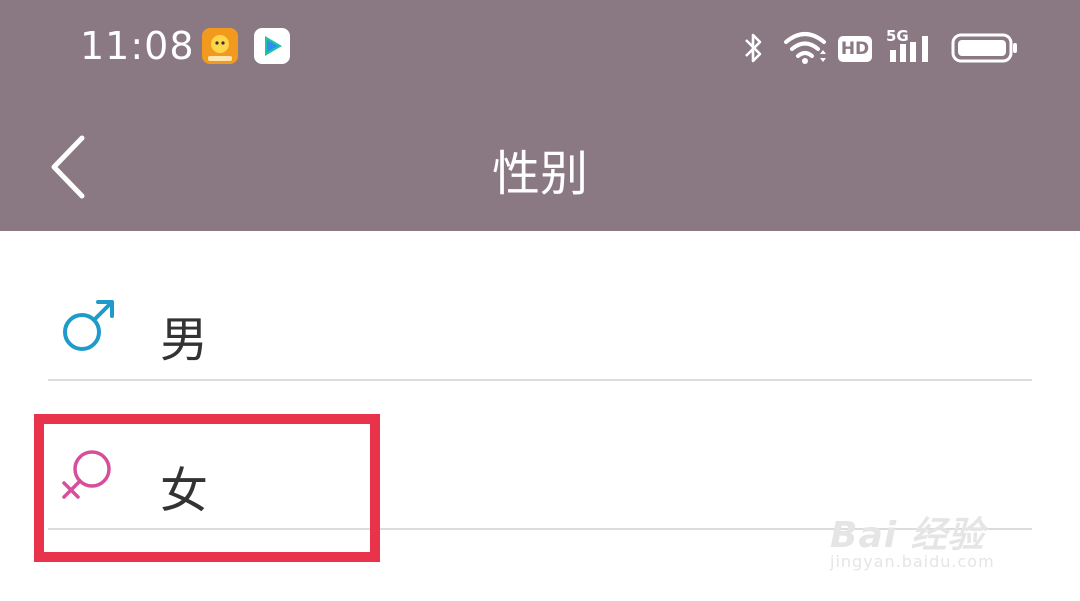 The width and height of the screenshot is (1080, 601). I want to click on divider, so click(540, 529).